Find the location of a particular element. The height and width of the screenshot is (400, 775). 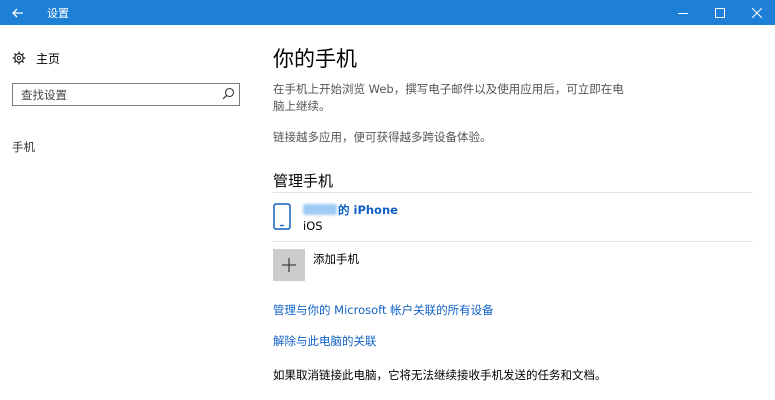

unlink-note: 如果取消链接此电脑，它将无法继续接收手机发送的任务和文档。 is located at coordinates (440, 375).